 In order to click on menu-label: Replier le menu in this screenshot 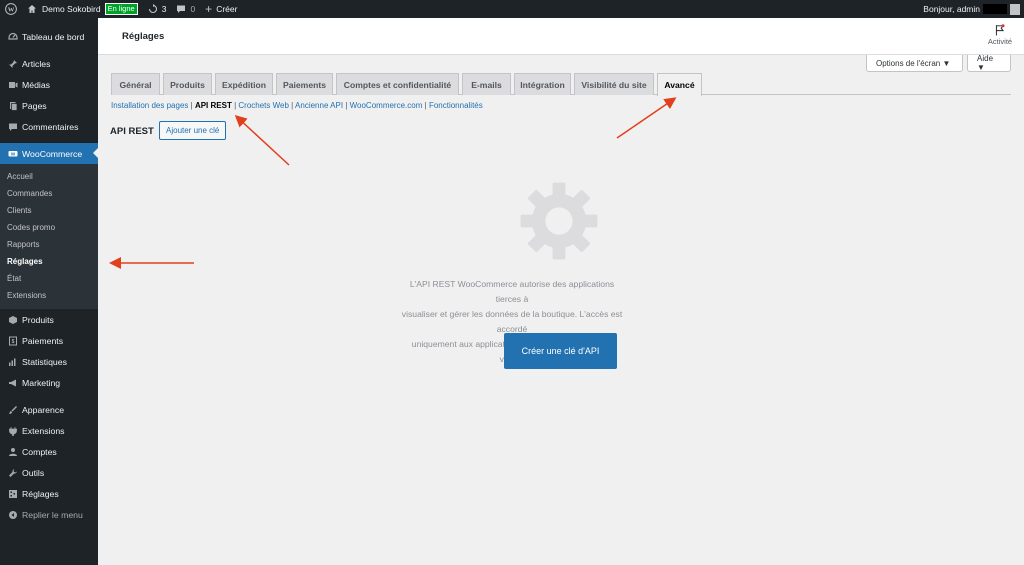, I will do `click(52, 514)`.